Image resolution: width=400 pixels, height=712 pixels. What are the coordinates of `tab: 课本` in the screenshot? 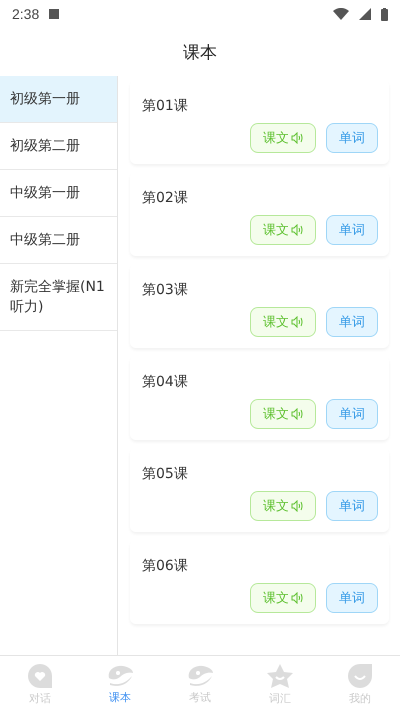 It's located at (120, 684).